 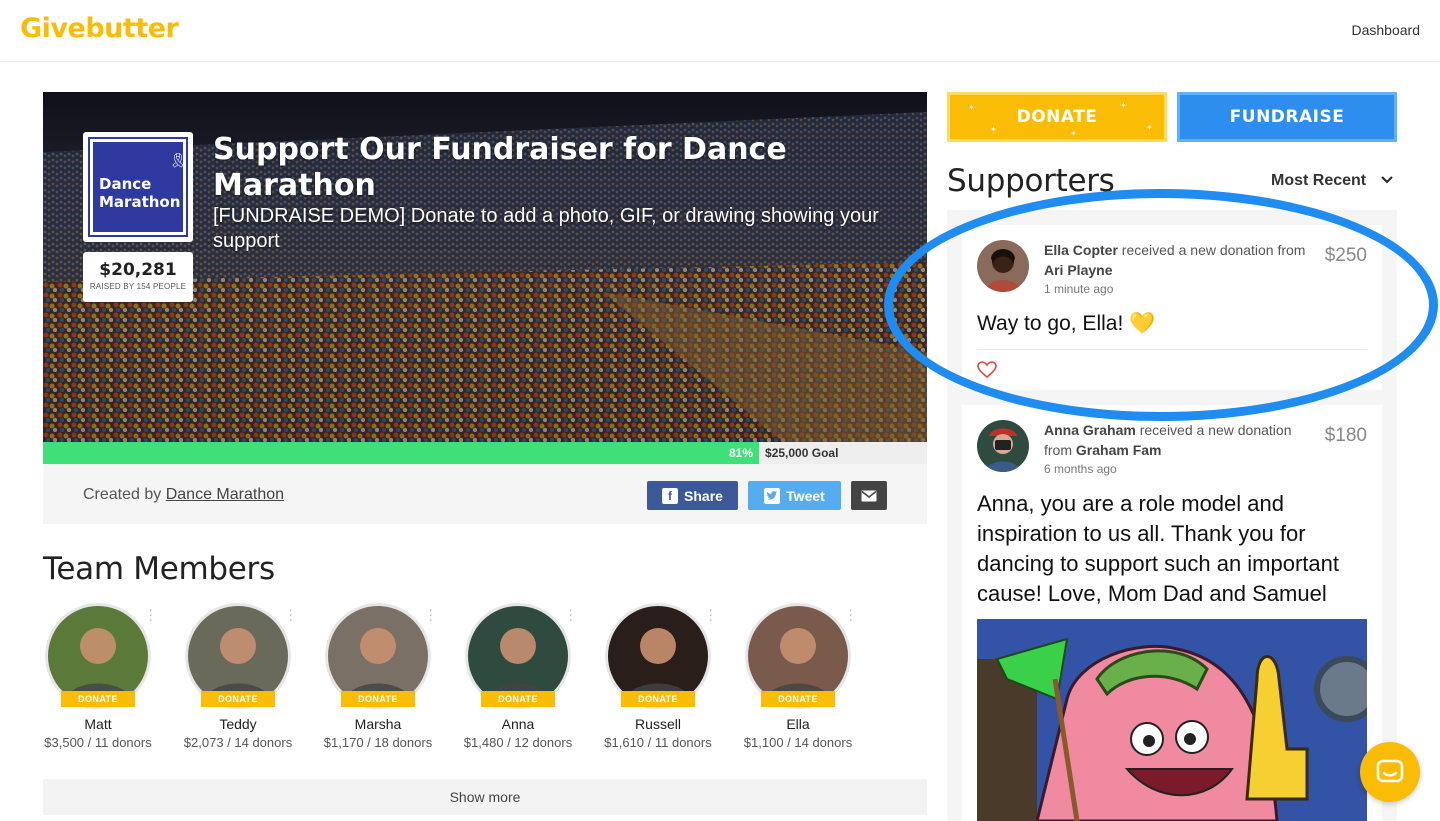 What do you see at coordinates (1066, 323) in the screenshot?
I see `donation-message: Way to go, Ella! 💛` at bounding box center [1066, 323].